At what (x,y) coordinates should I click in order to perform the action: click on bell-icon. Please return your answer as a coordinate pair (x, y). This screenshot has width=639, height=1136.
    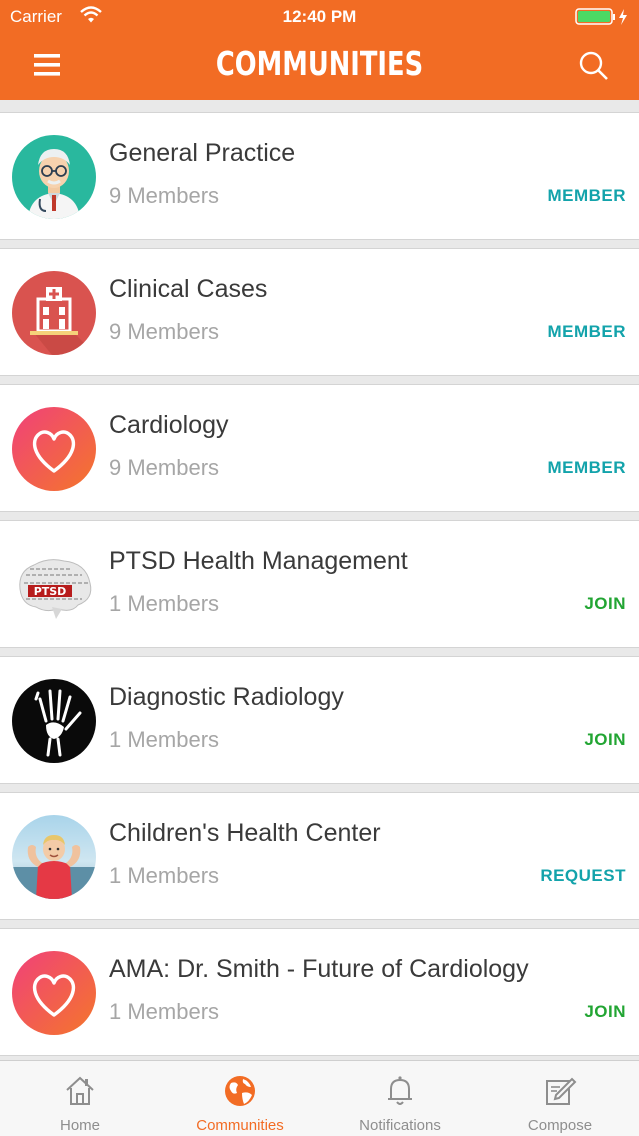
    Looking at the image, I should click on (400, 1090).